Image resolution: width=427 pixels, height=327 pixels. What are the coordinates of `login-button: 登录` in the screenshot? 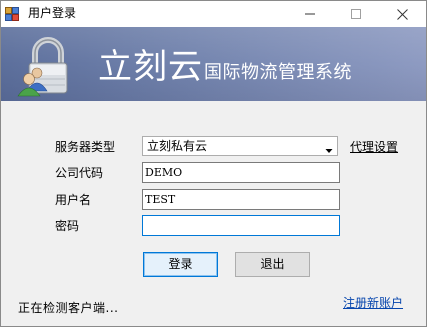 It's located at (180, 264).